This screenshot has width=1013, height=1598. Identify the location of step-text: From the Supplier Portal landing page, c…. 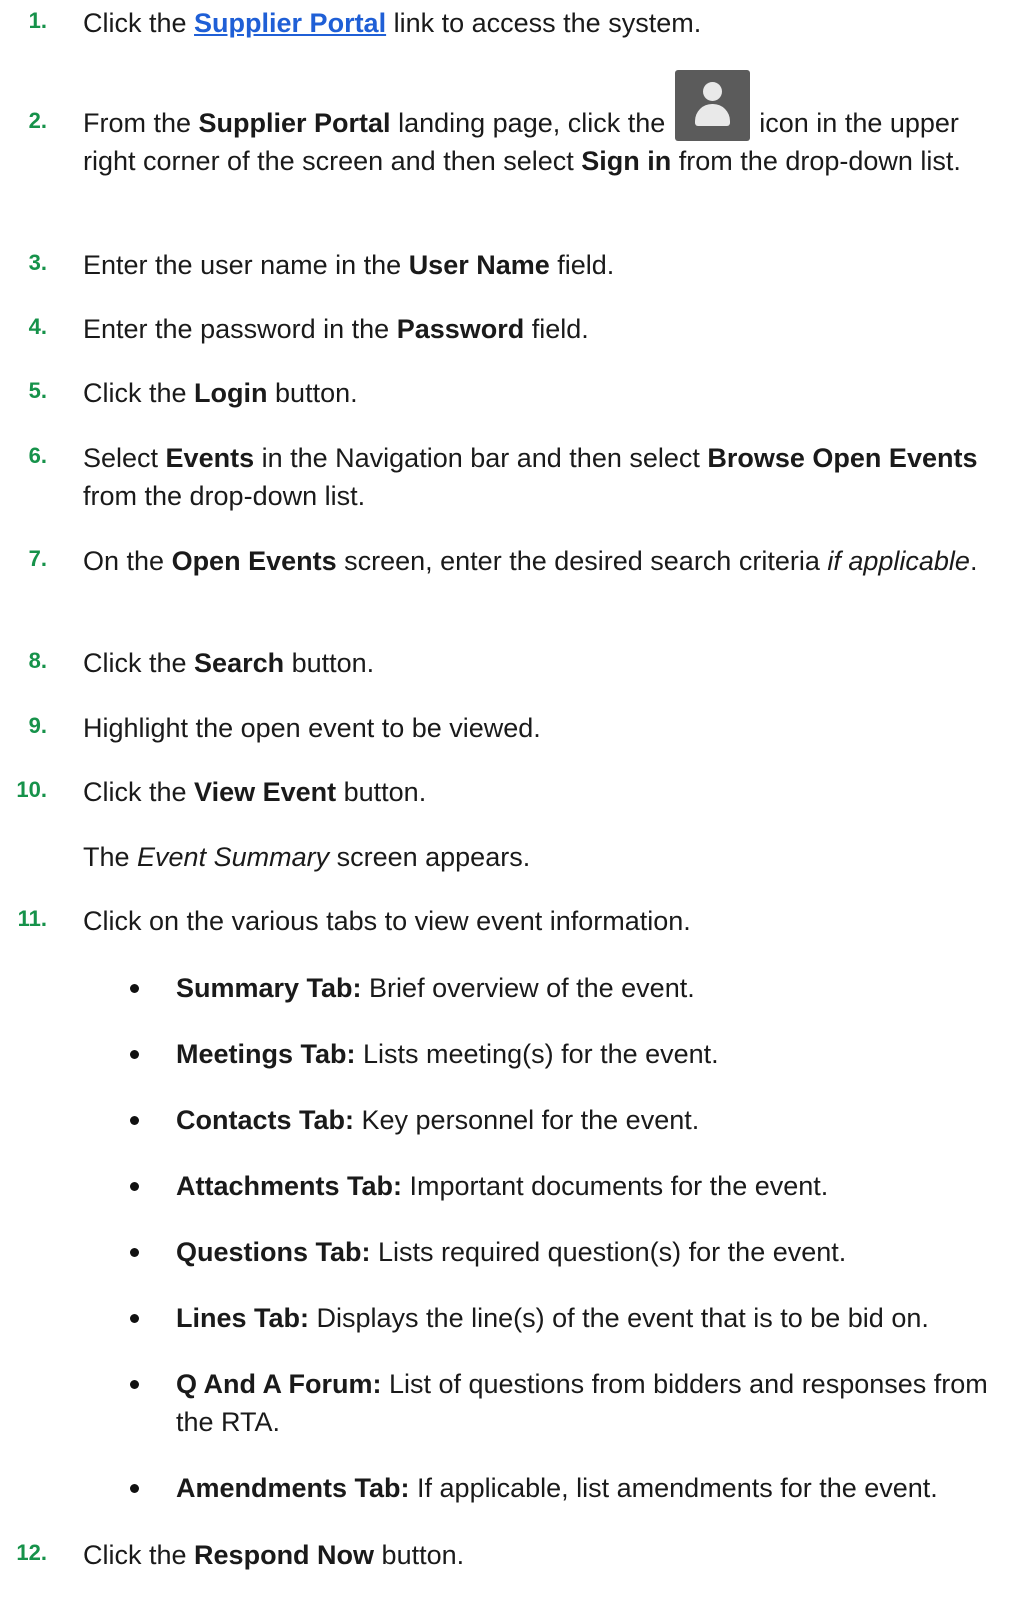
(539, 125).